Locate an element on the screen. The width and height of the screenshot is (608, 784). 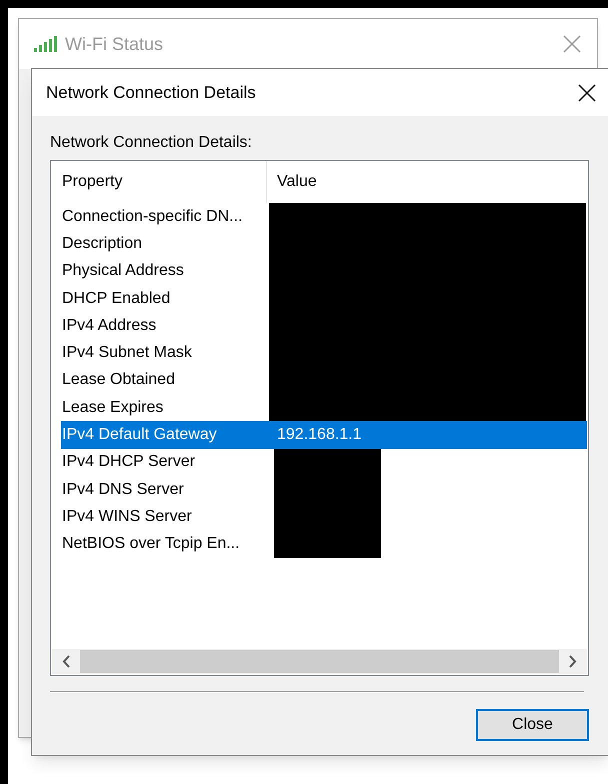
column-header: Property is located at coordinates (159, 182).